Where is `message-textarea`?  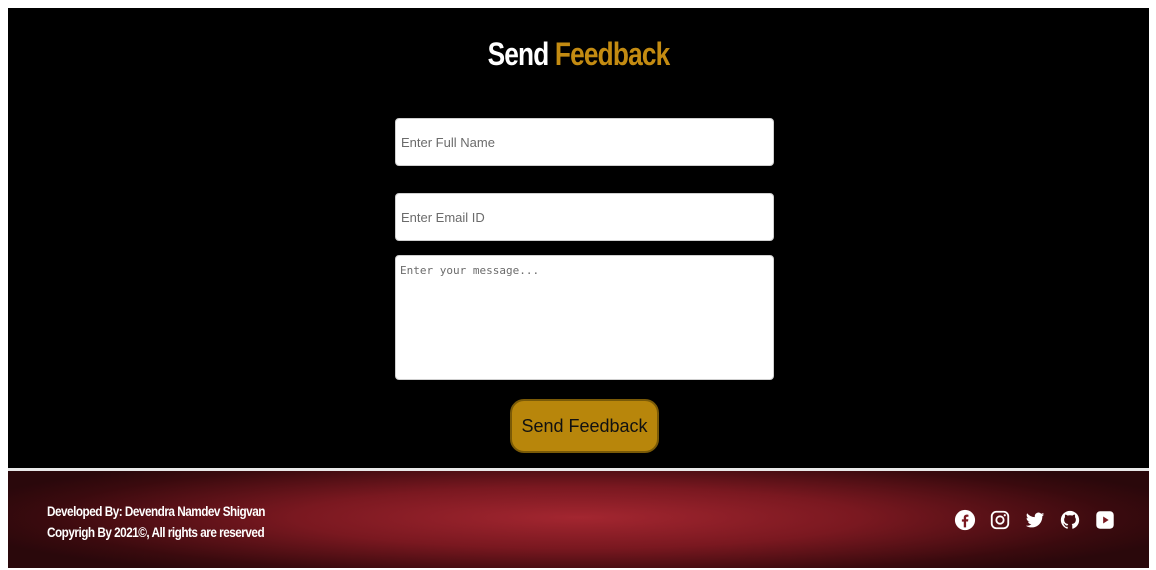 message-textarea is located at coordinates (584, 317).